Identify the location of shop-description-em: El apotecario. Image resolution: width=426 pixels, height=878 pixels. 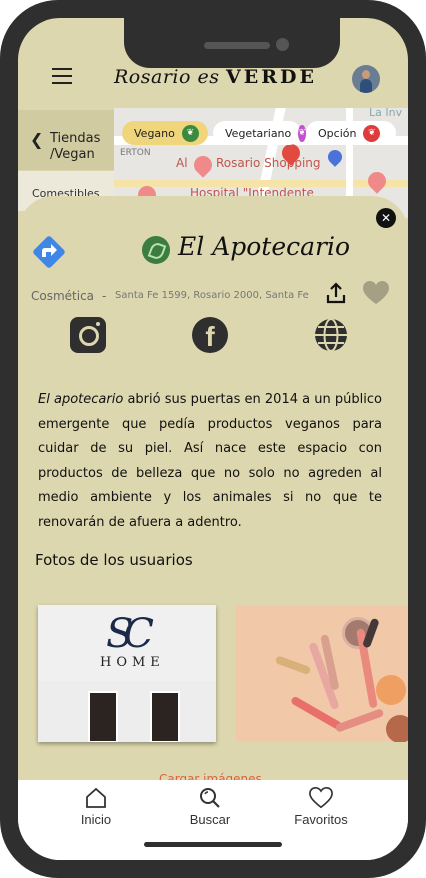
(81, 399).